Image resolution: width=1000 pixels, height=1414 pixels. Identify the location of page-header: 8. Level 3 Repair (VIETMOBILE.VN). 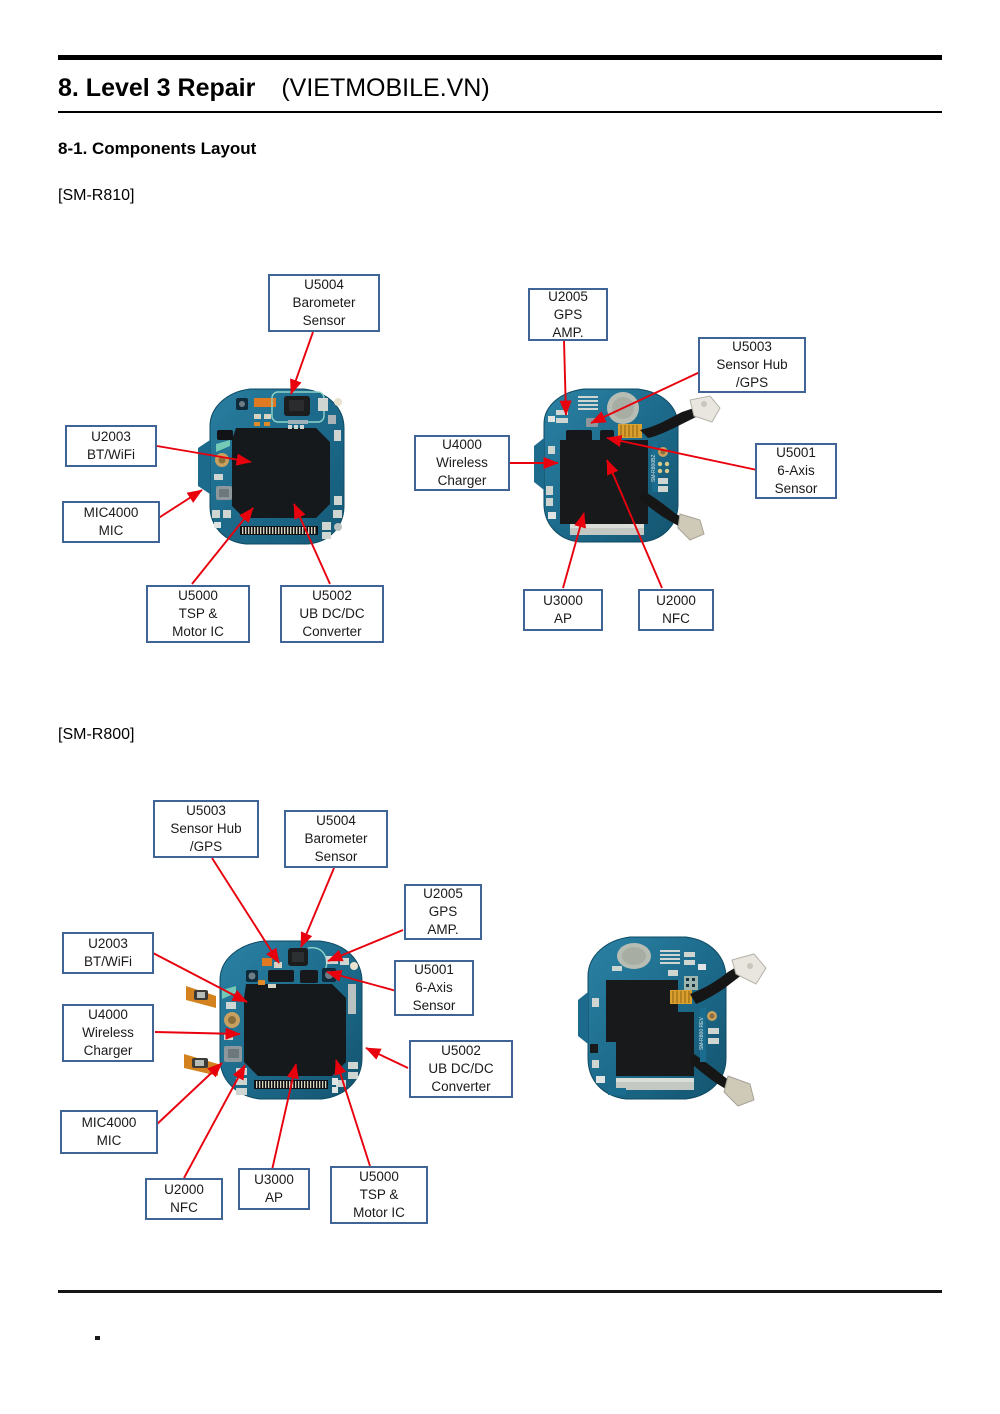
(500, 88).